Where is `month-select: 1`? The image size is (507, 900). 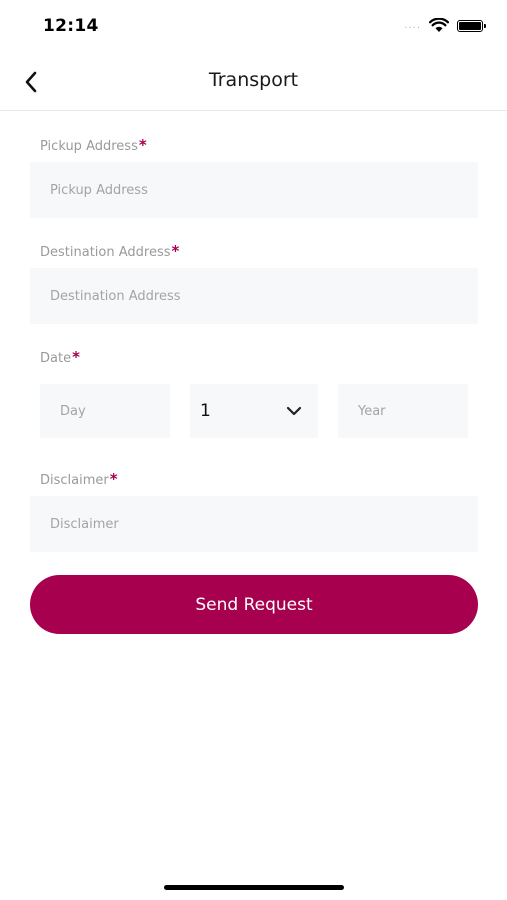 month-select: 1 is located at coordinates (254, 411).